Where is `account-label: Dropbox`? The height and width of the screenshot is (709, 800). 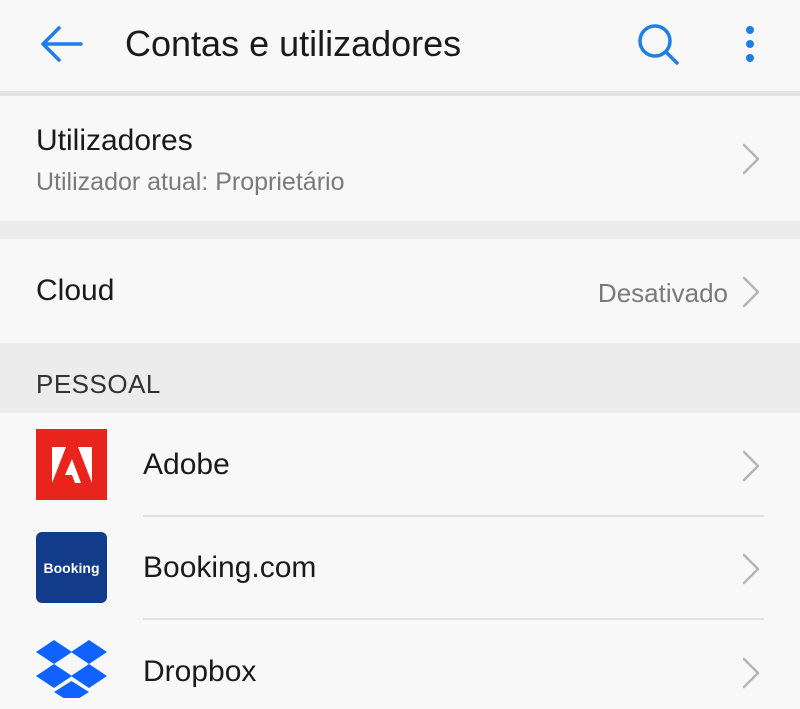 account-label: Dropbox is located at coordinates (200, 671).